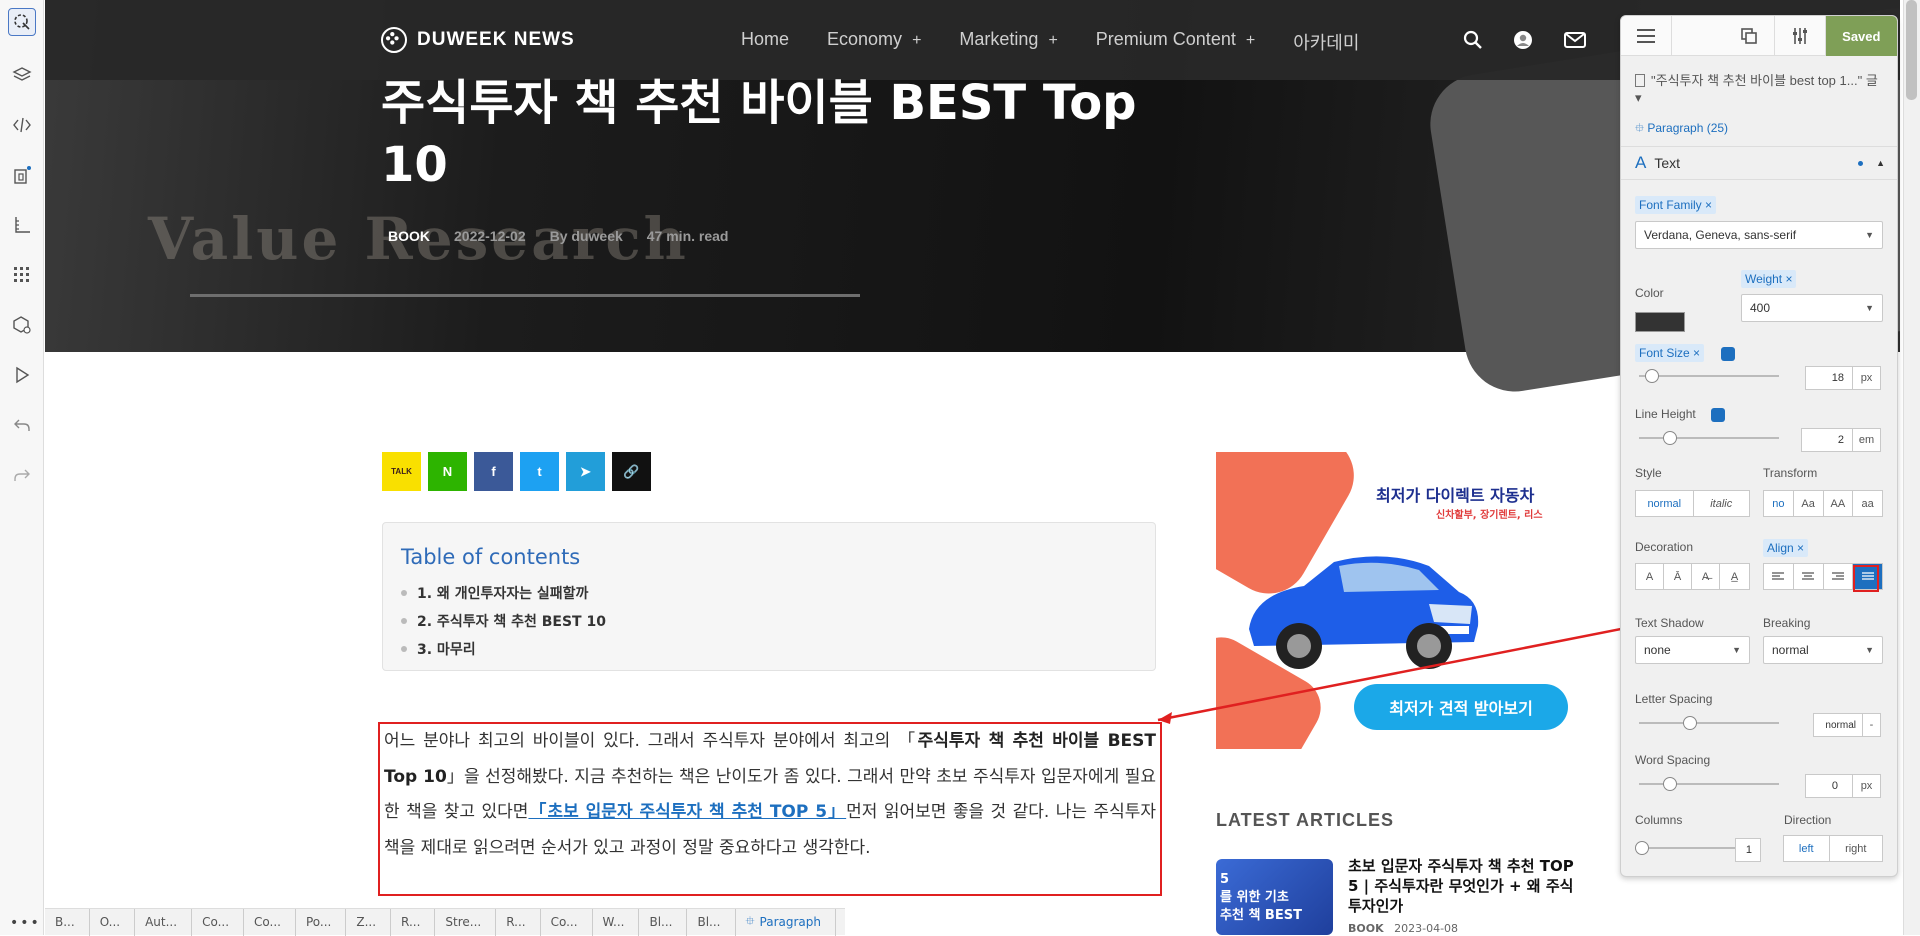 The width and height of the screenshot is (1920, 936). Describe the element at coordinates (22, 125) in the screenshot. I see `code-icon` at that location.